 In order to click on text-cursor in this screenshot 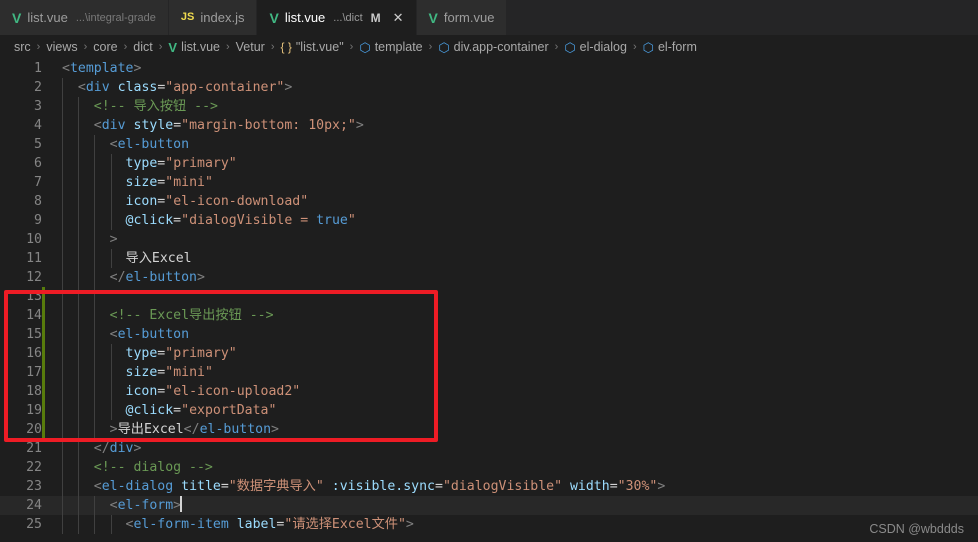, I will do `click(181, 504)`.